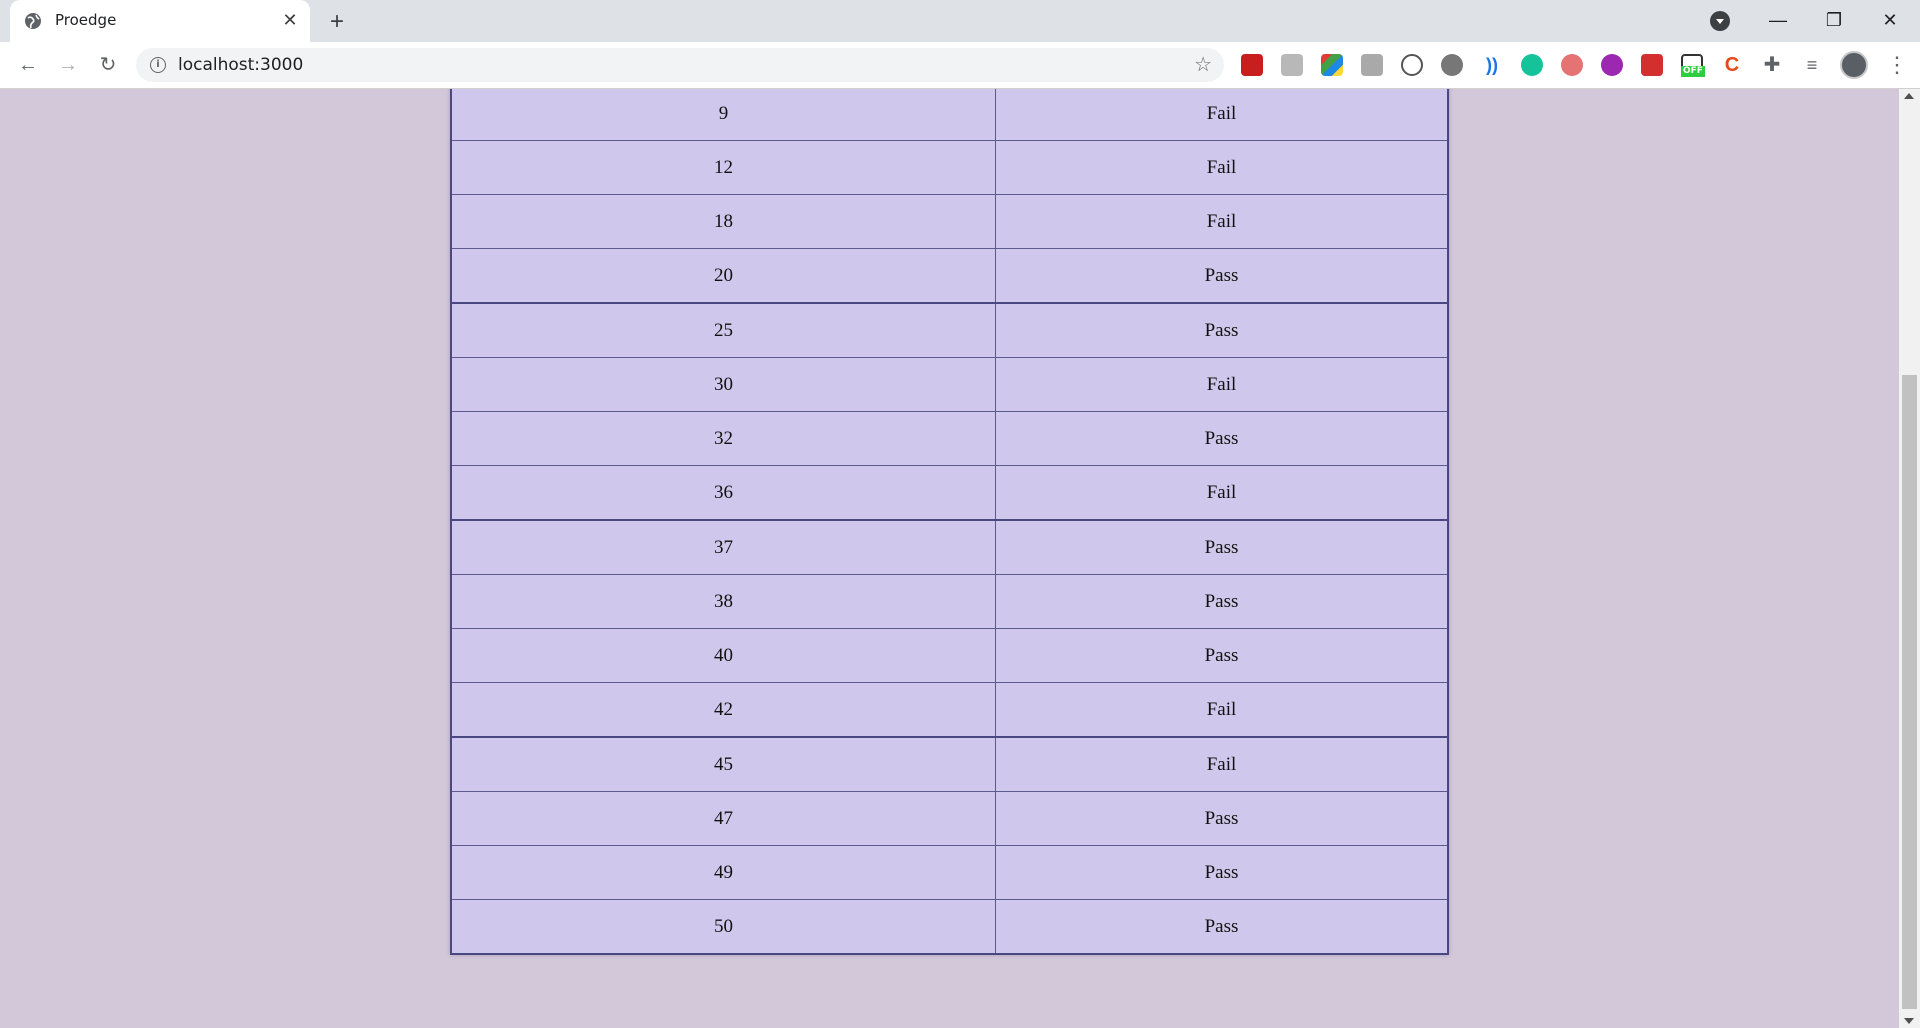 The image size is (1920, 1028). I want to click on table-row: 40 Pass, so click(949, 655).